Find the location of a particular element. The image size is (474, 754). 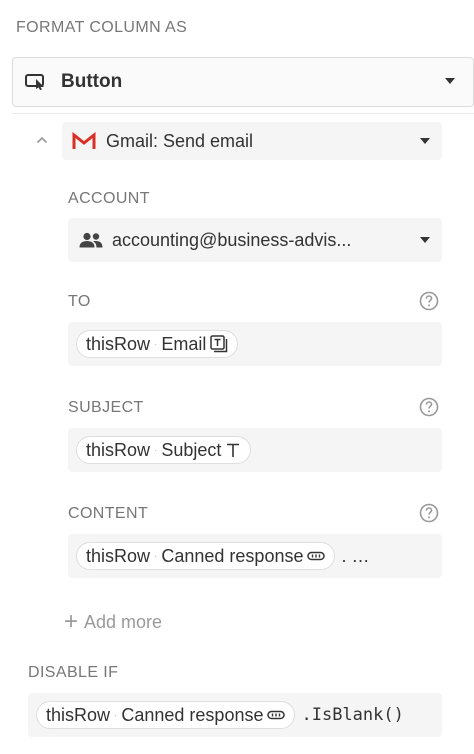

formula-chip: thisRow · Subject is located at coordinates (164, 450).